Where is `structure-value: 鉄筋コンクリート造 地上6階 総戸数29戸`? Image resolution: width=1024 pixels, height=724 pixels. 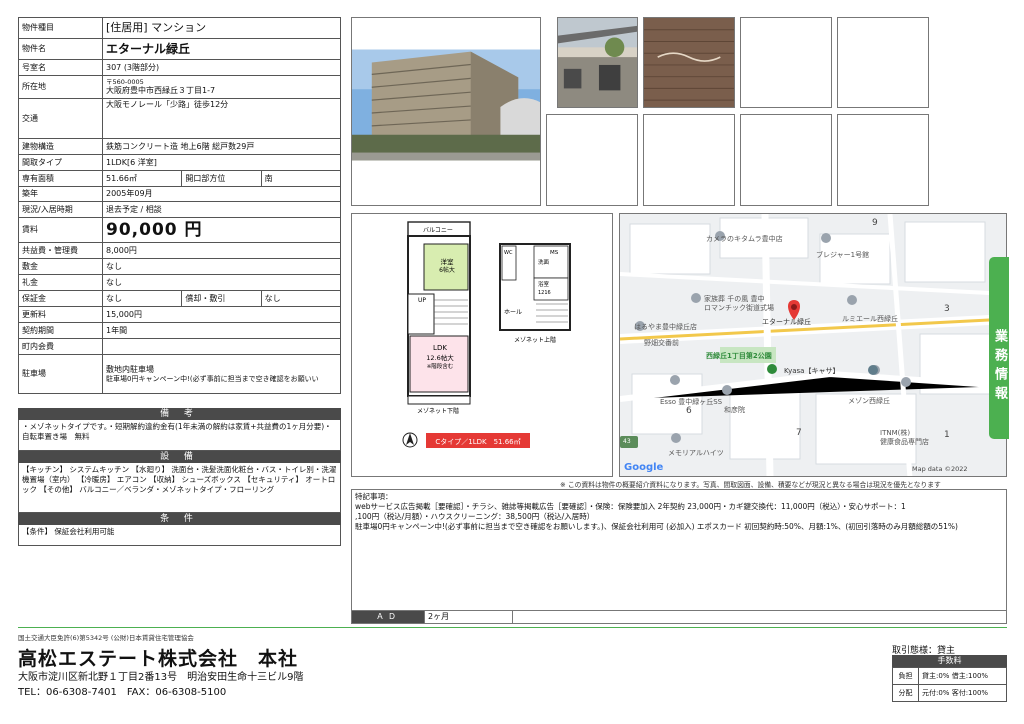 structure-value: 鉄筋コンクリート造 地上6階 総戸数29戸 is located at coordinates (221, 146).